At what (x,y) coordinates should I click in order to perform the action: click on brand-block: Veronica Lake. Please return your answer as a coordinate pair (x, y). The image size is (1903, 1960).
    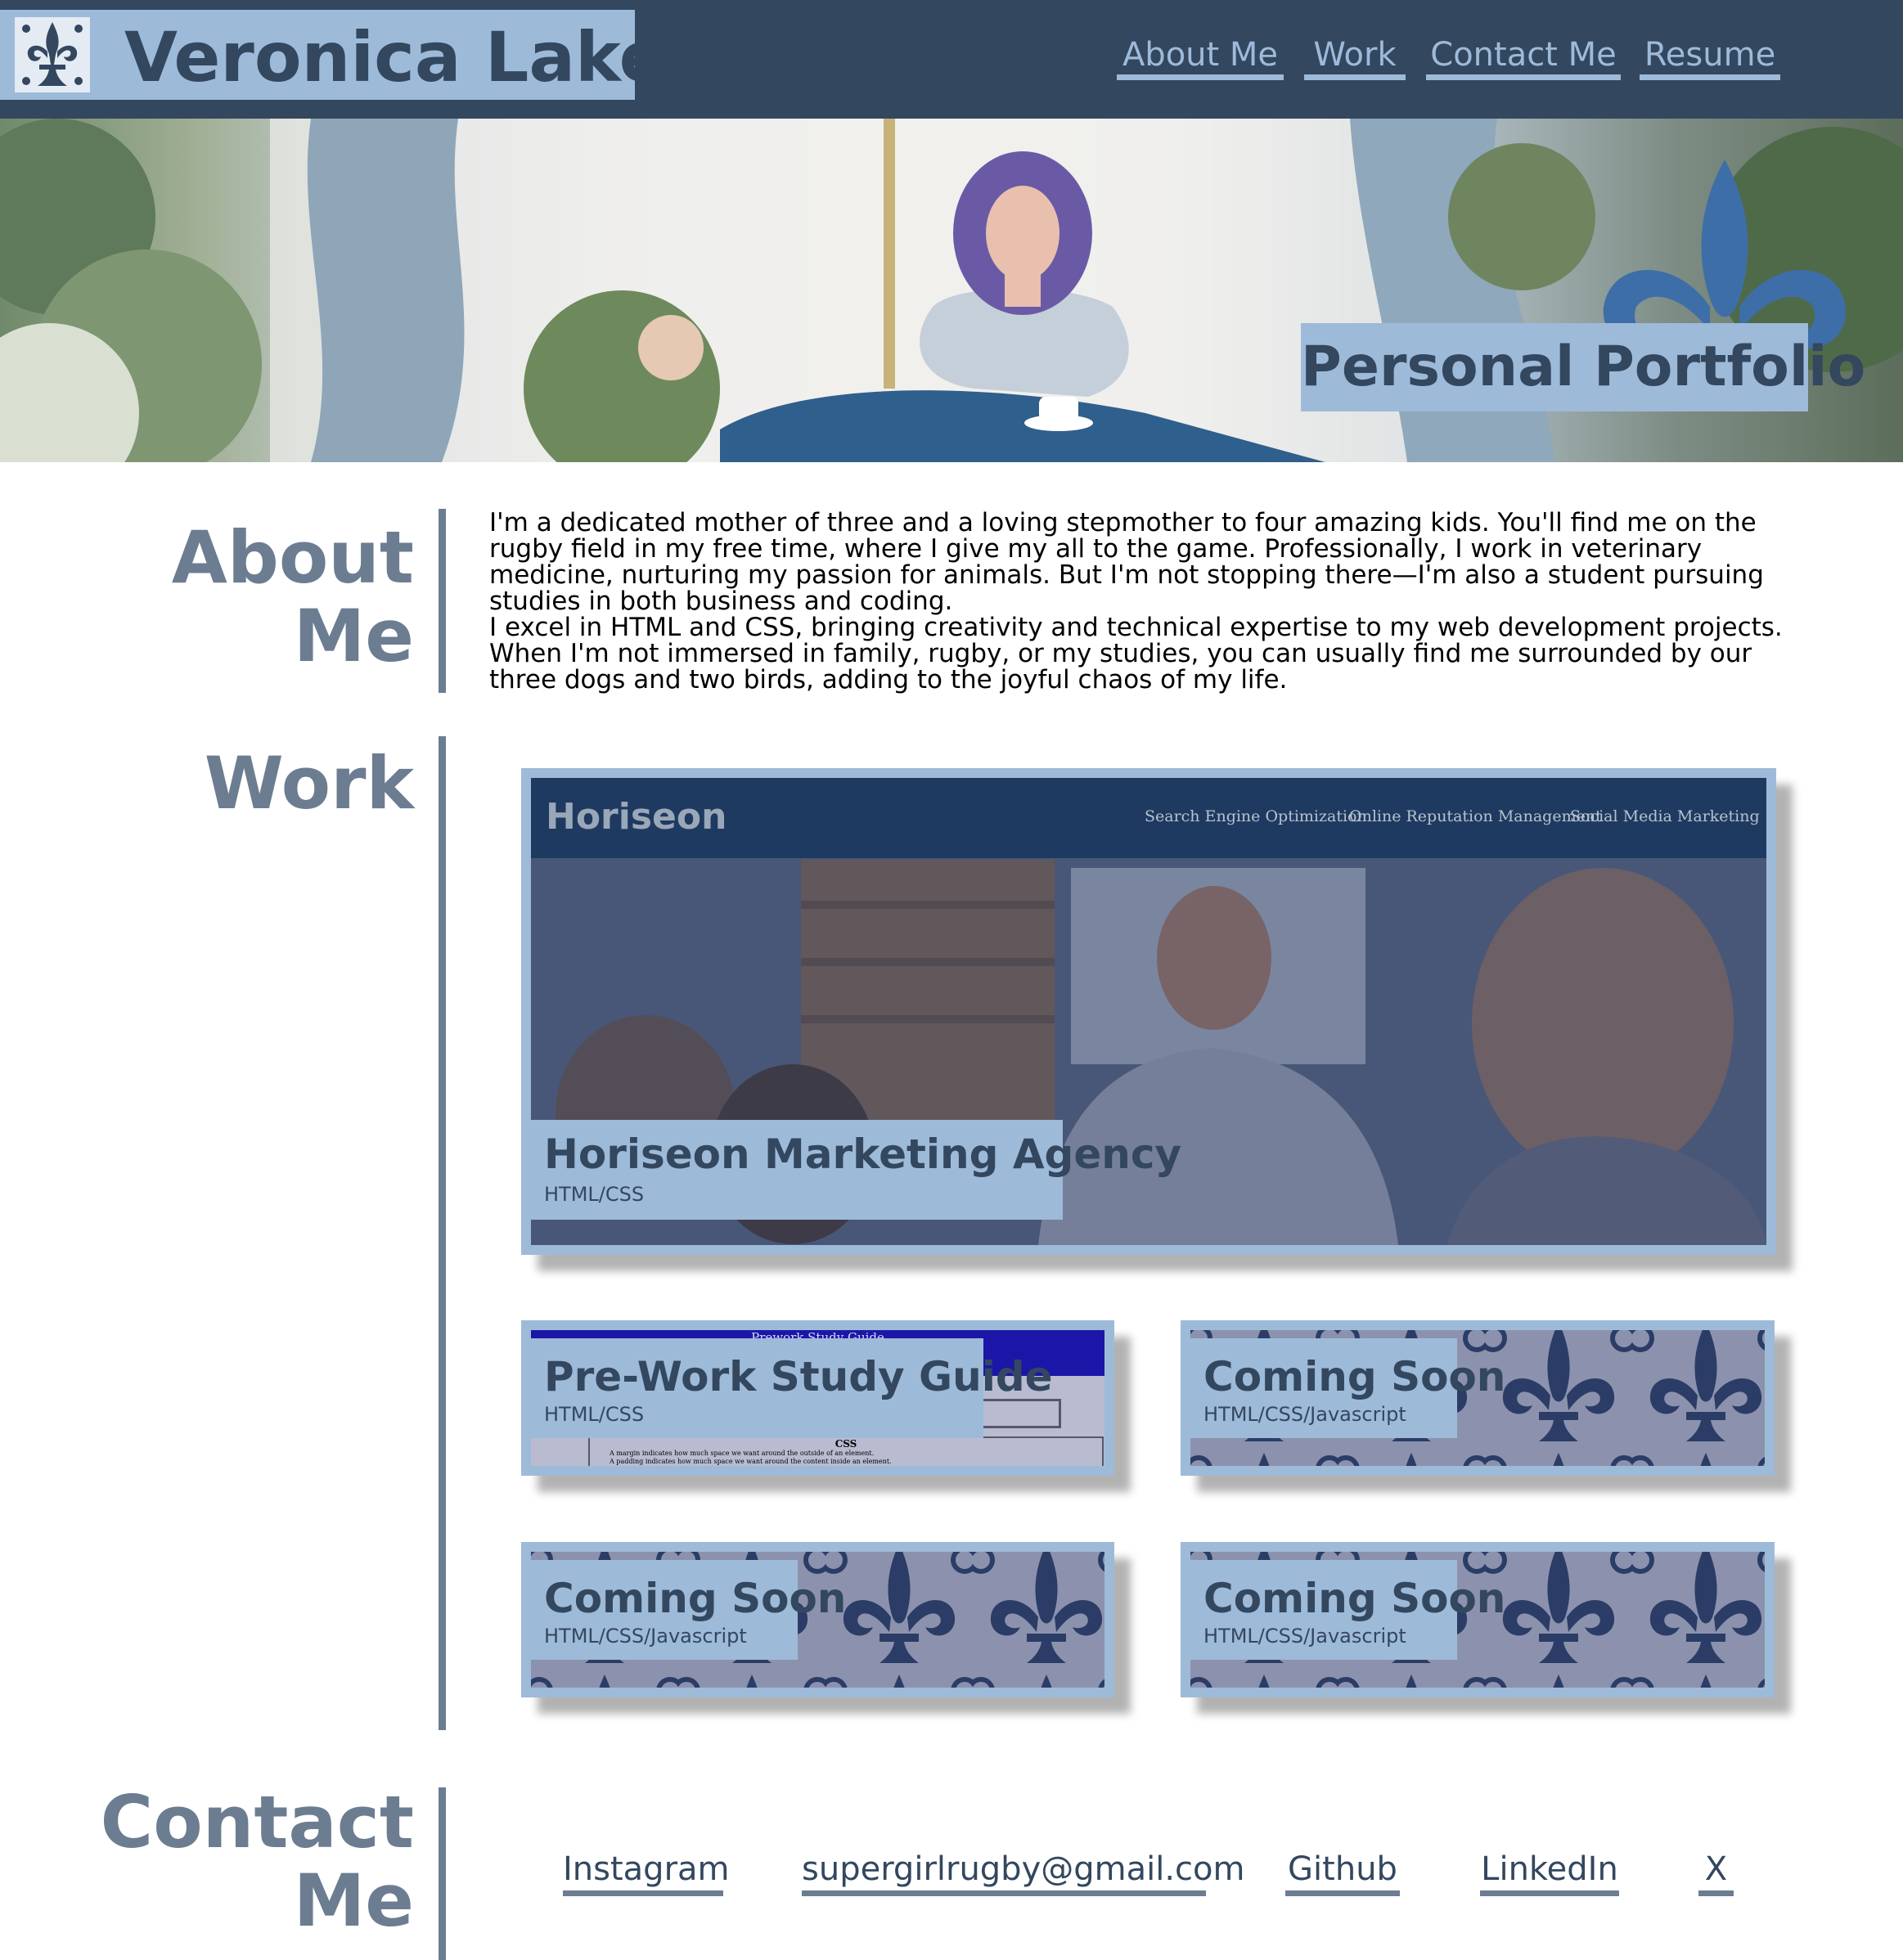
    Looking at the image, I should click on (333, 55).